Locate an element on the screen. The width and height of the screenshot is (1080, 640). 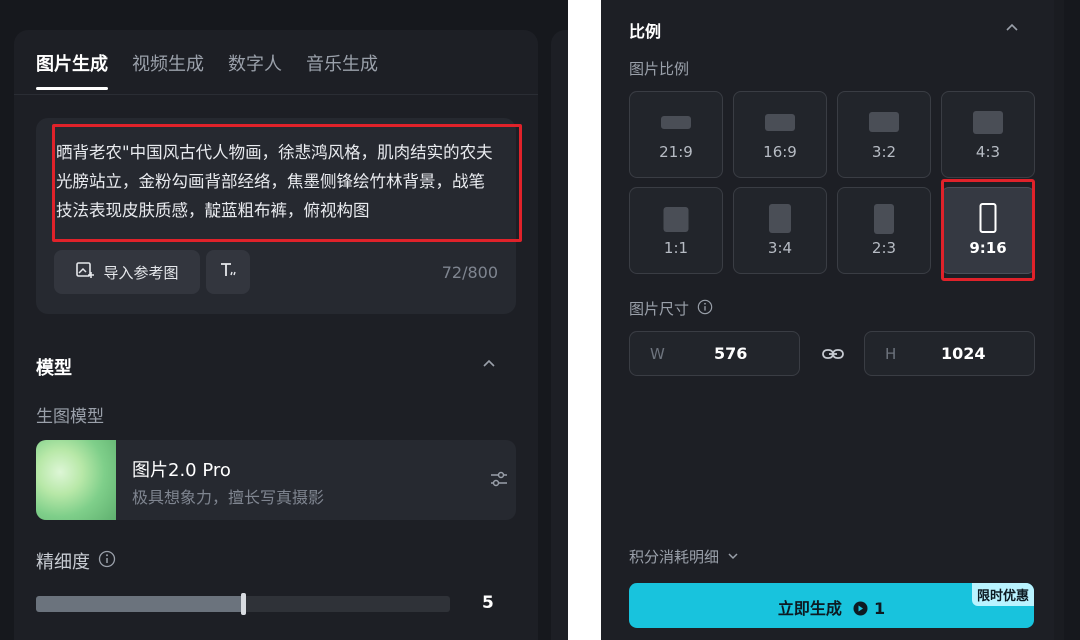
generate-label: 立即生成 is located at coordinates (809, 608).